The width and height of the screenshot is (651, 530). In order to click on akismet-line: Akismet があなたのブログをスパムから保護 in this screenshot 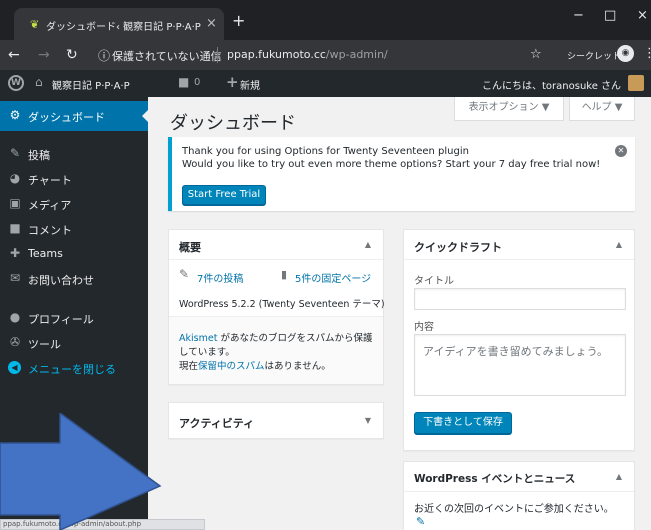, I will do `click(276, 338)`.